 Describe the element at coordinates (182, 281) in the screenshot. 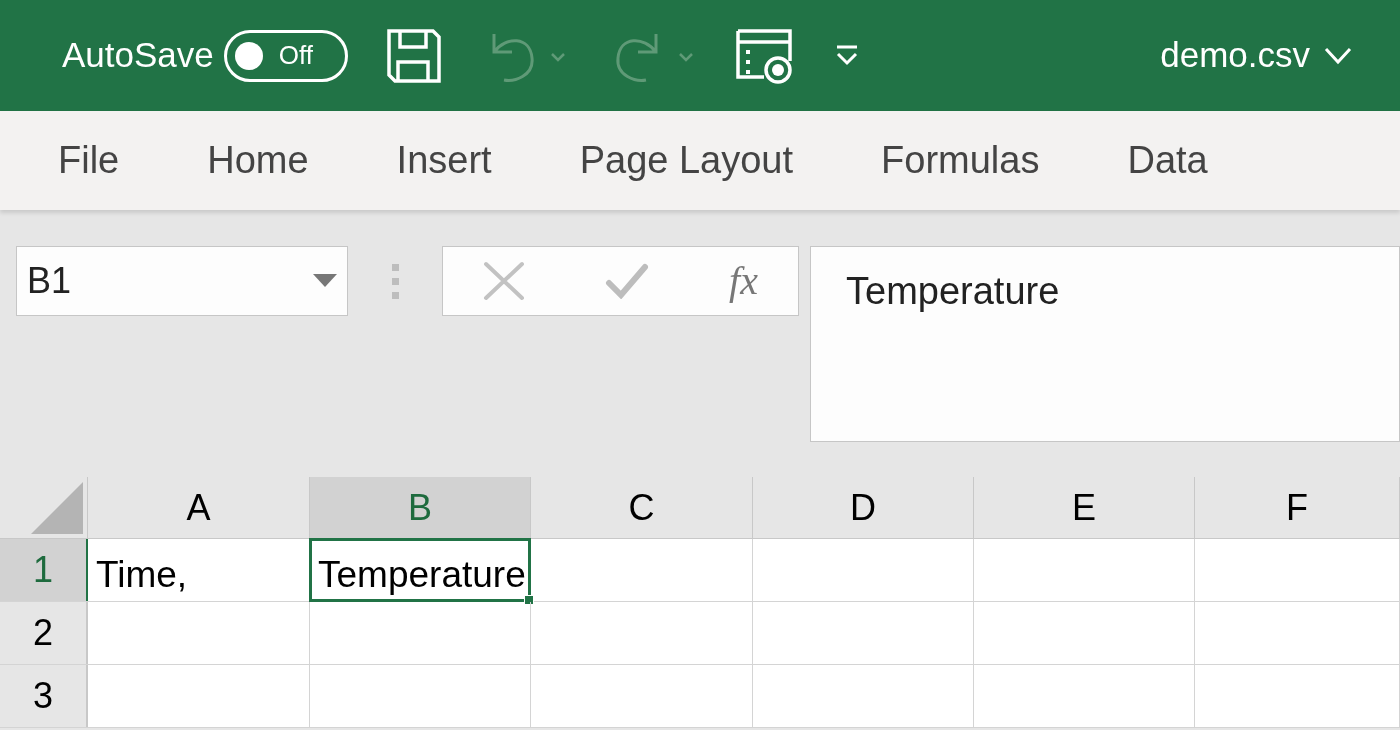

I see `name-box: B1` at that location.